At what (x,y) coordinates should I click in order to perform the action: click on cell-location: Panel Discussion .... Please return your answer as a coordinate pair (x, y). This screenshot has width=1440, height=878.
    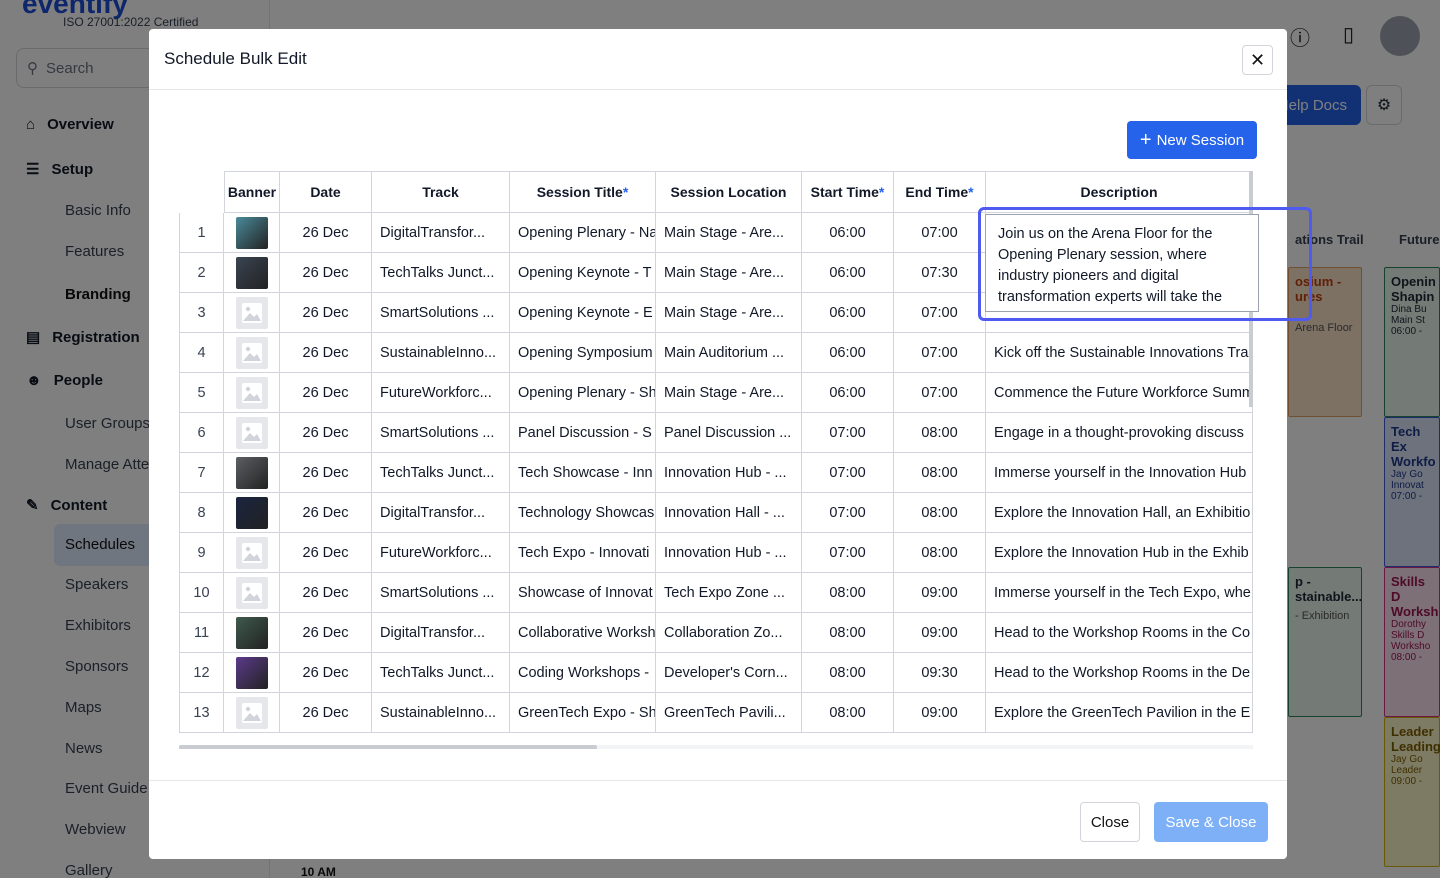
    Looking at the image, I should click on (729, 433).